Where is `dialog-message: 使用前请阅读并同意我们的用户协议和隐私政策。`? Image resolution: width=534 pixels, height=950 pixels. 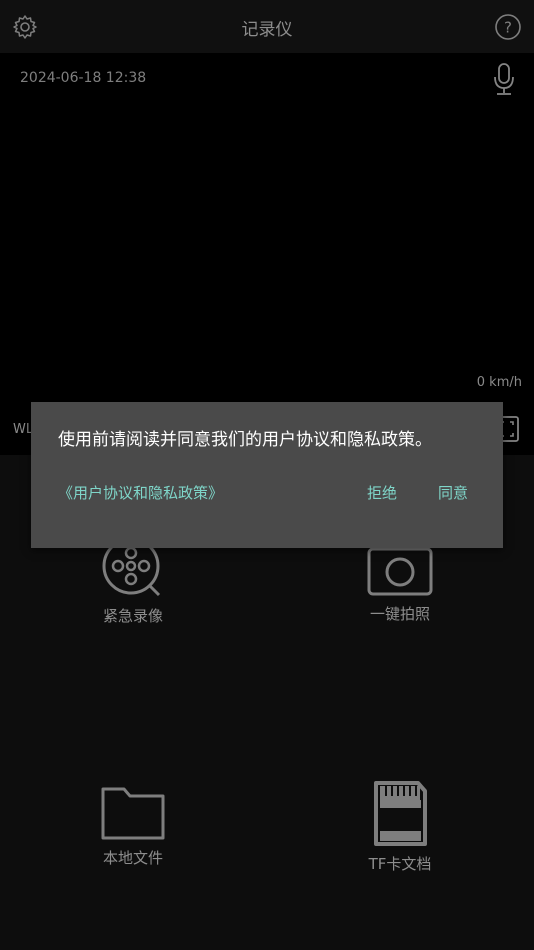
dialog-message: 使用前请阅读并同意我们的用户协议和隐私政策。 is located at coordinates (245, 440).